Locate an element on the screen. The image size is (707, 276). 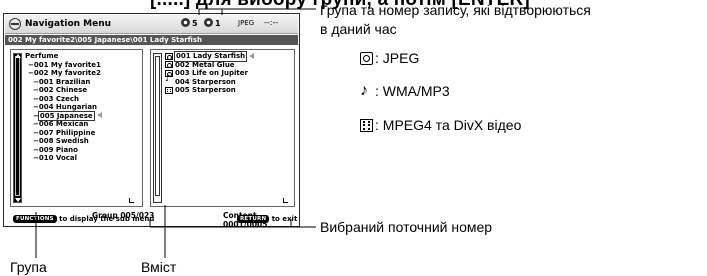
camera-icon is located at coordinates (366, 58).